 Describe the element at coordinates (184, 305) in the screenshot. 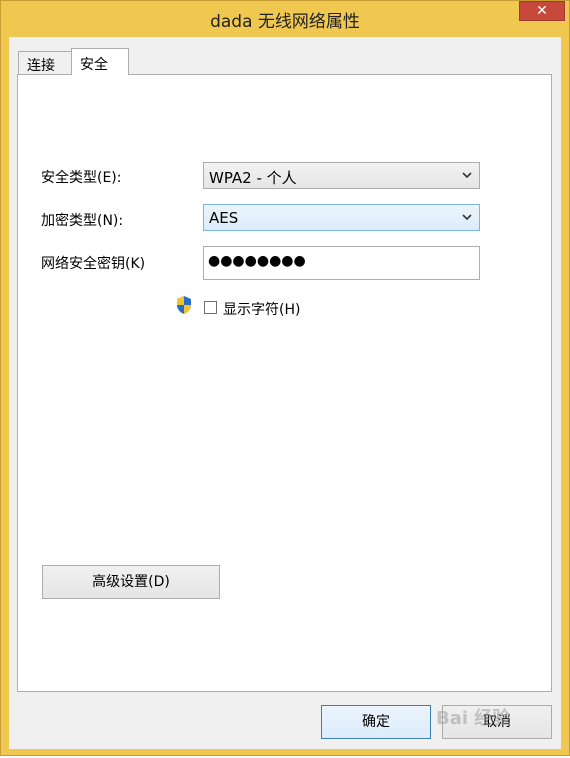

I see `uac-shield-icon` at that location.